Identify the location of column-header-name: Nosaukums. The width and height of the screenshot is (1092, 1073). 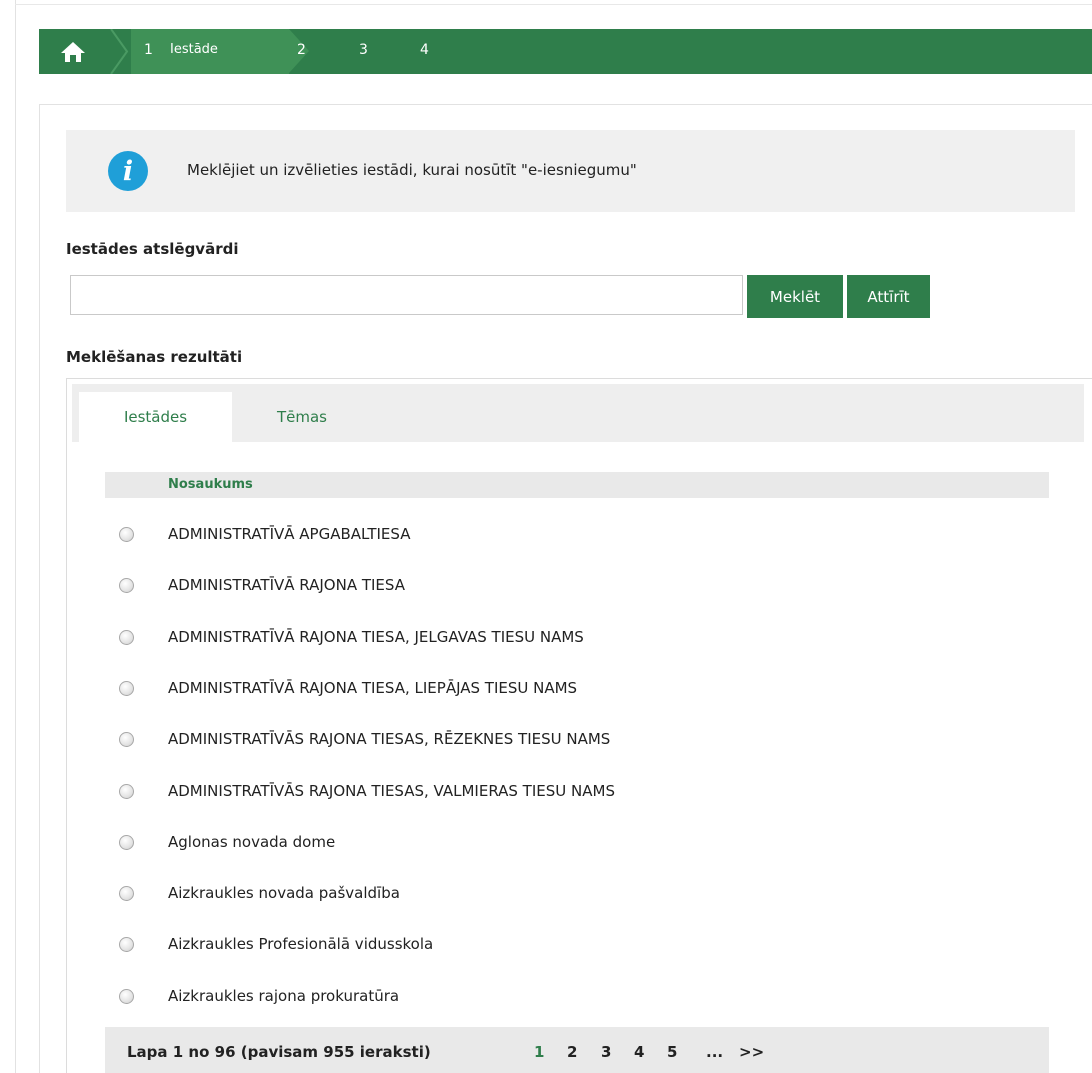
(210, 484).